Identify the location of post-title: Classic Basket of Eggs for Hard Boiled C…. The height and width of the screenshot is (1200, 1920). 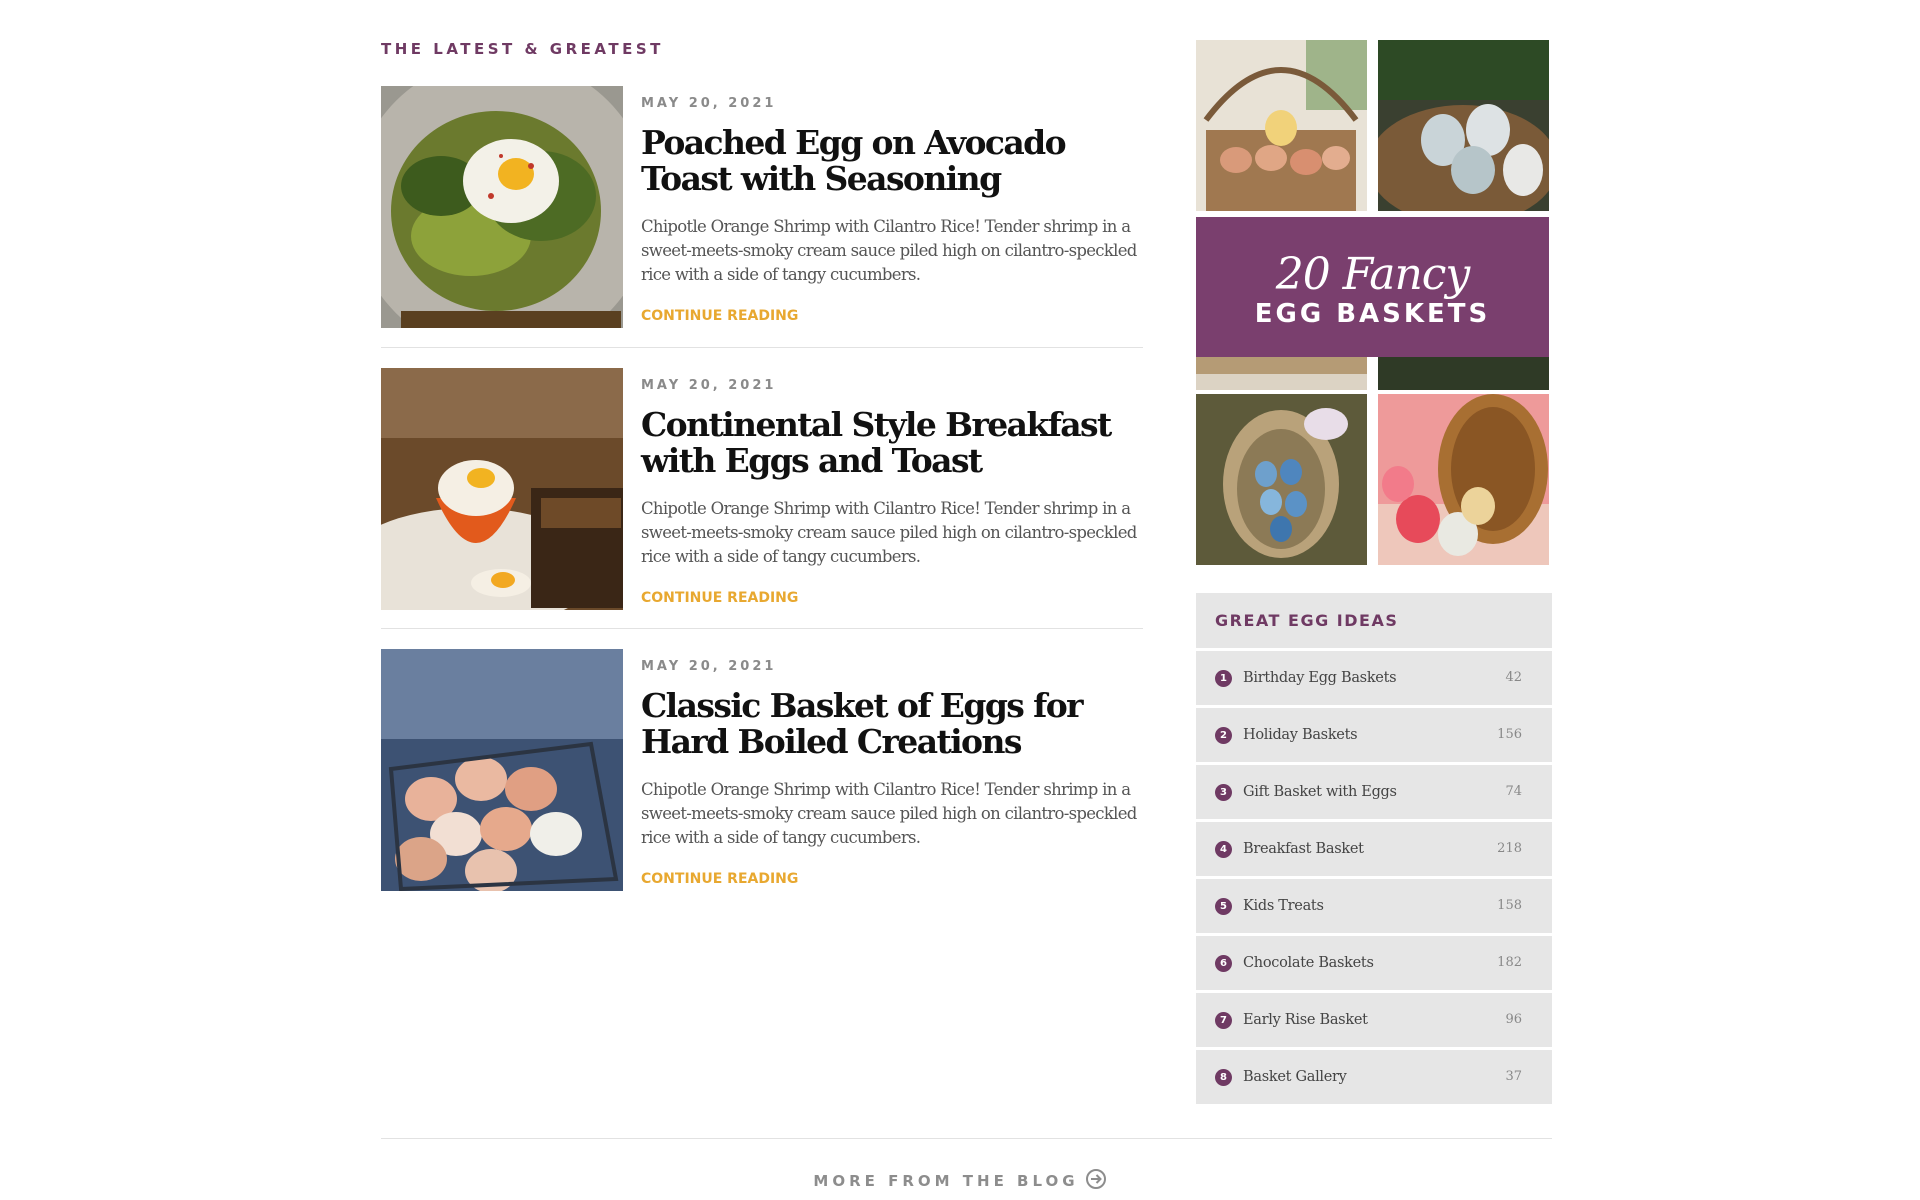
(881, 724).